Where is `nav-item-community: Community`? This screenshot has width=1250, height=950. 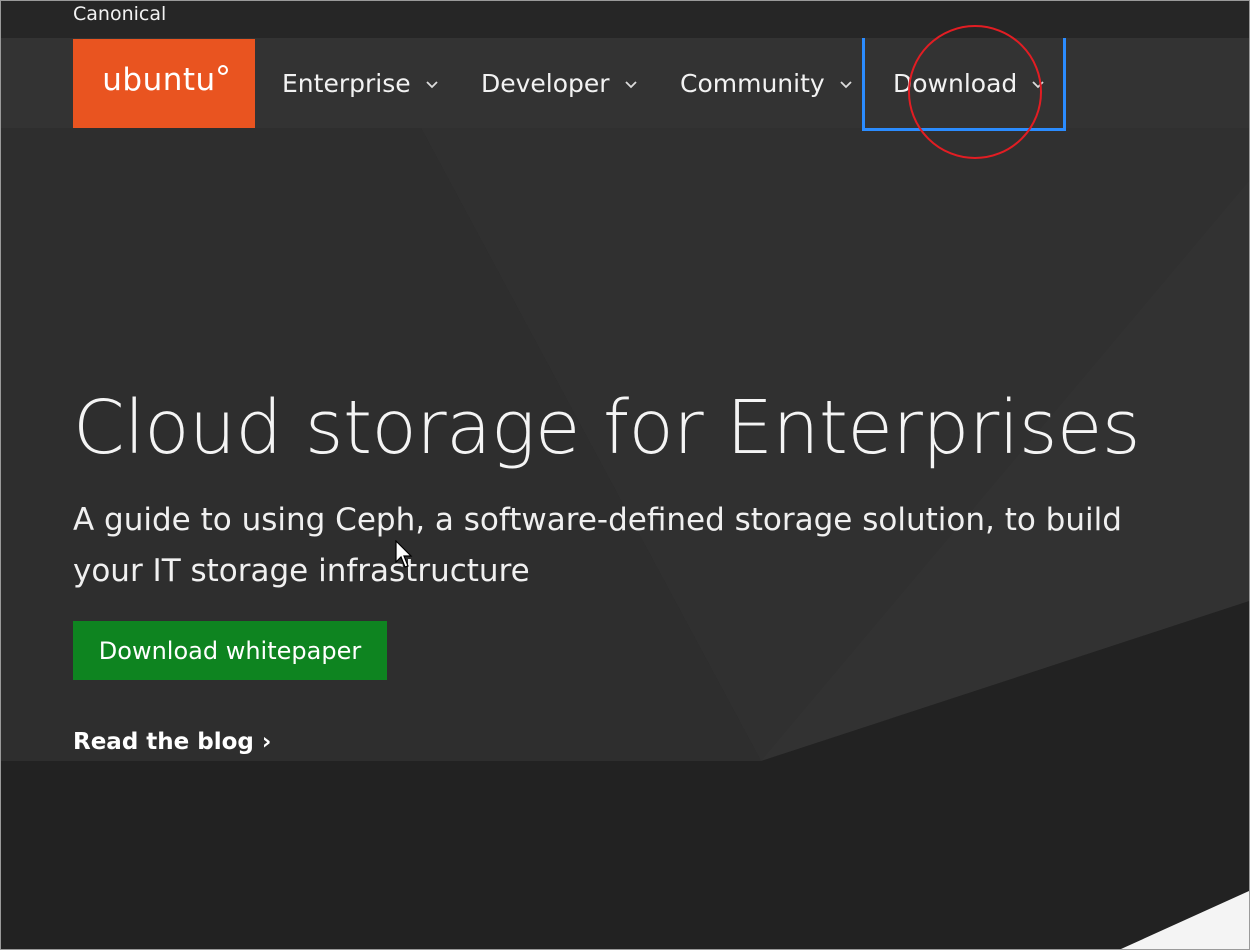 nav-item-community: Community is located at coordinates (766, 83).